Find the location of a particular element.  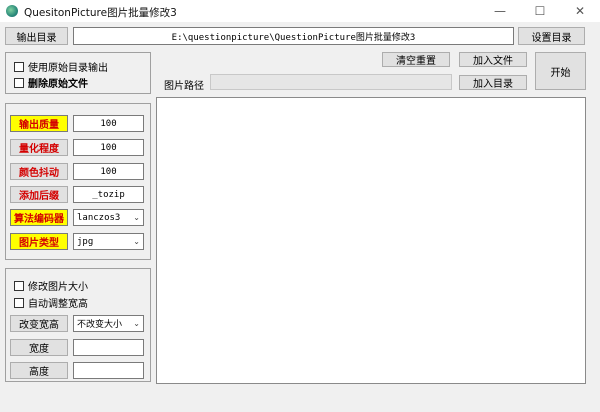

quality-field: 100 is located at coordinates (108, 123).